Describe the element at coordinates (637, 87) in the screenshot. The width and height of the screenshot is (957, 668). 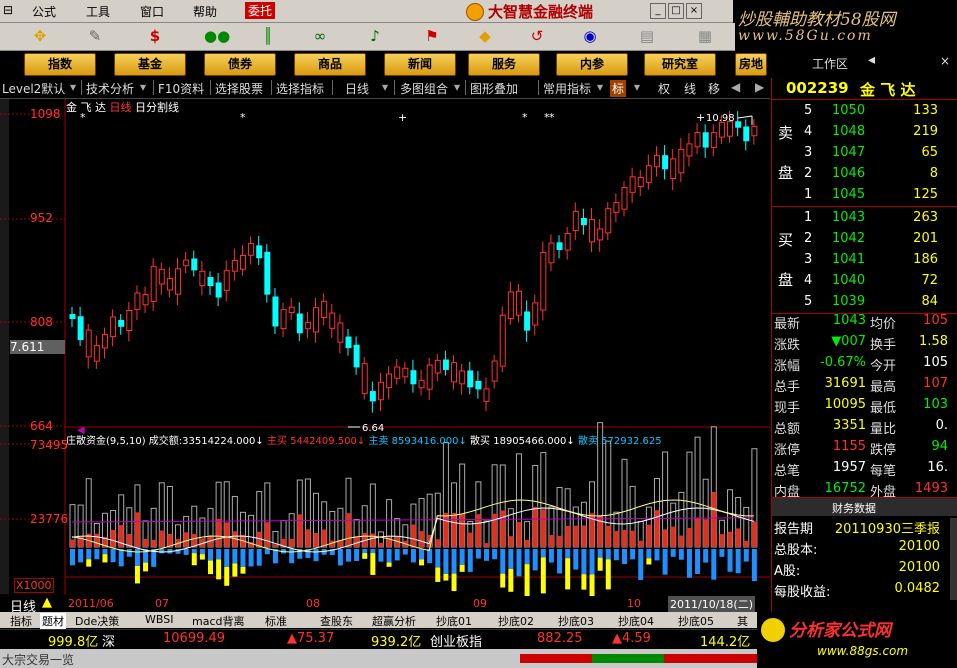
I see `mark-dropdown-icon: ▾` at that location.